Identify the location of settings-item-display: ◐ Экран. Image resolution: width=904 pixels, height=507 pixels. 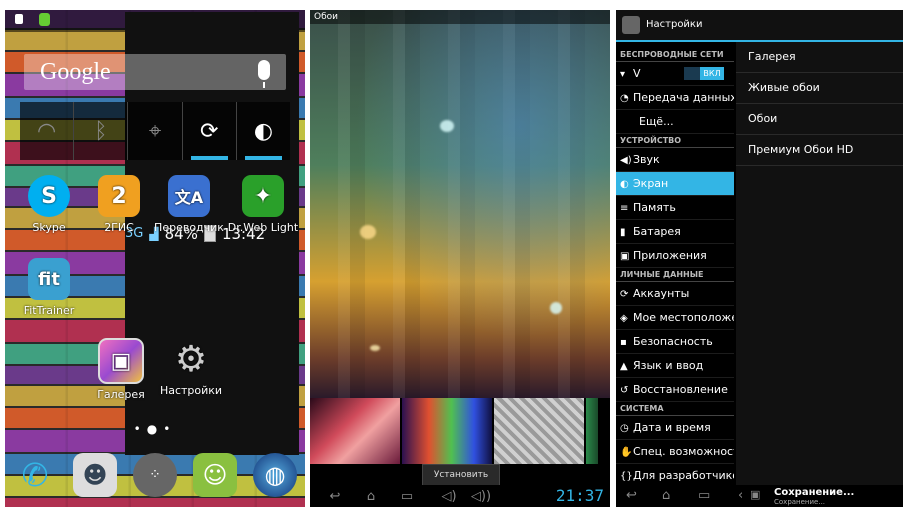
(675, 184).